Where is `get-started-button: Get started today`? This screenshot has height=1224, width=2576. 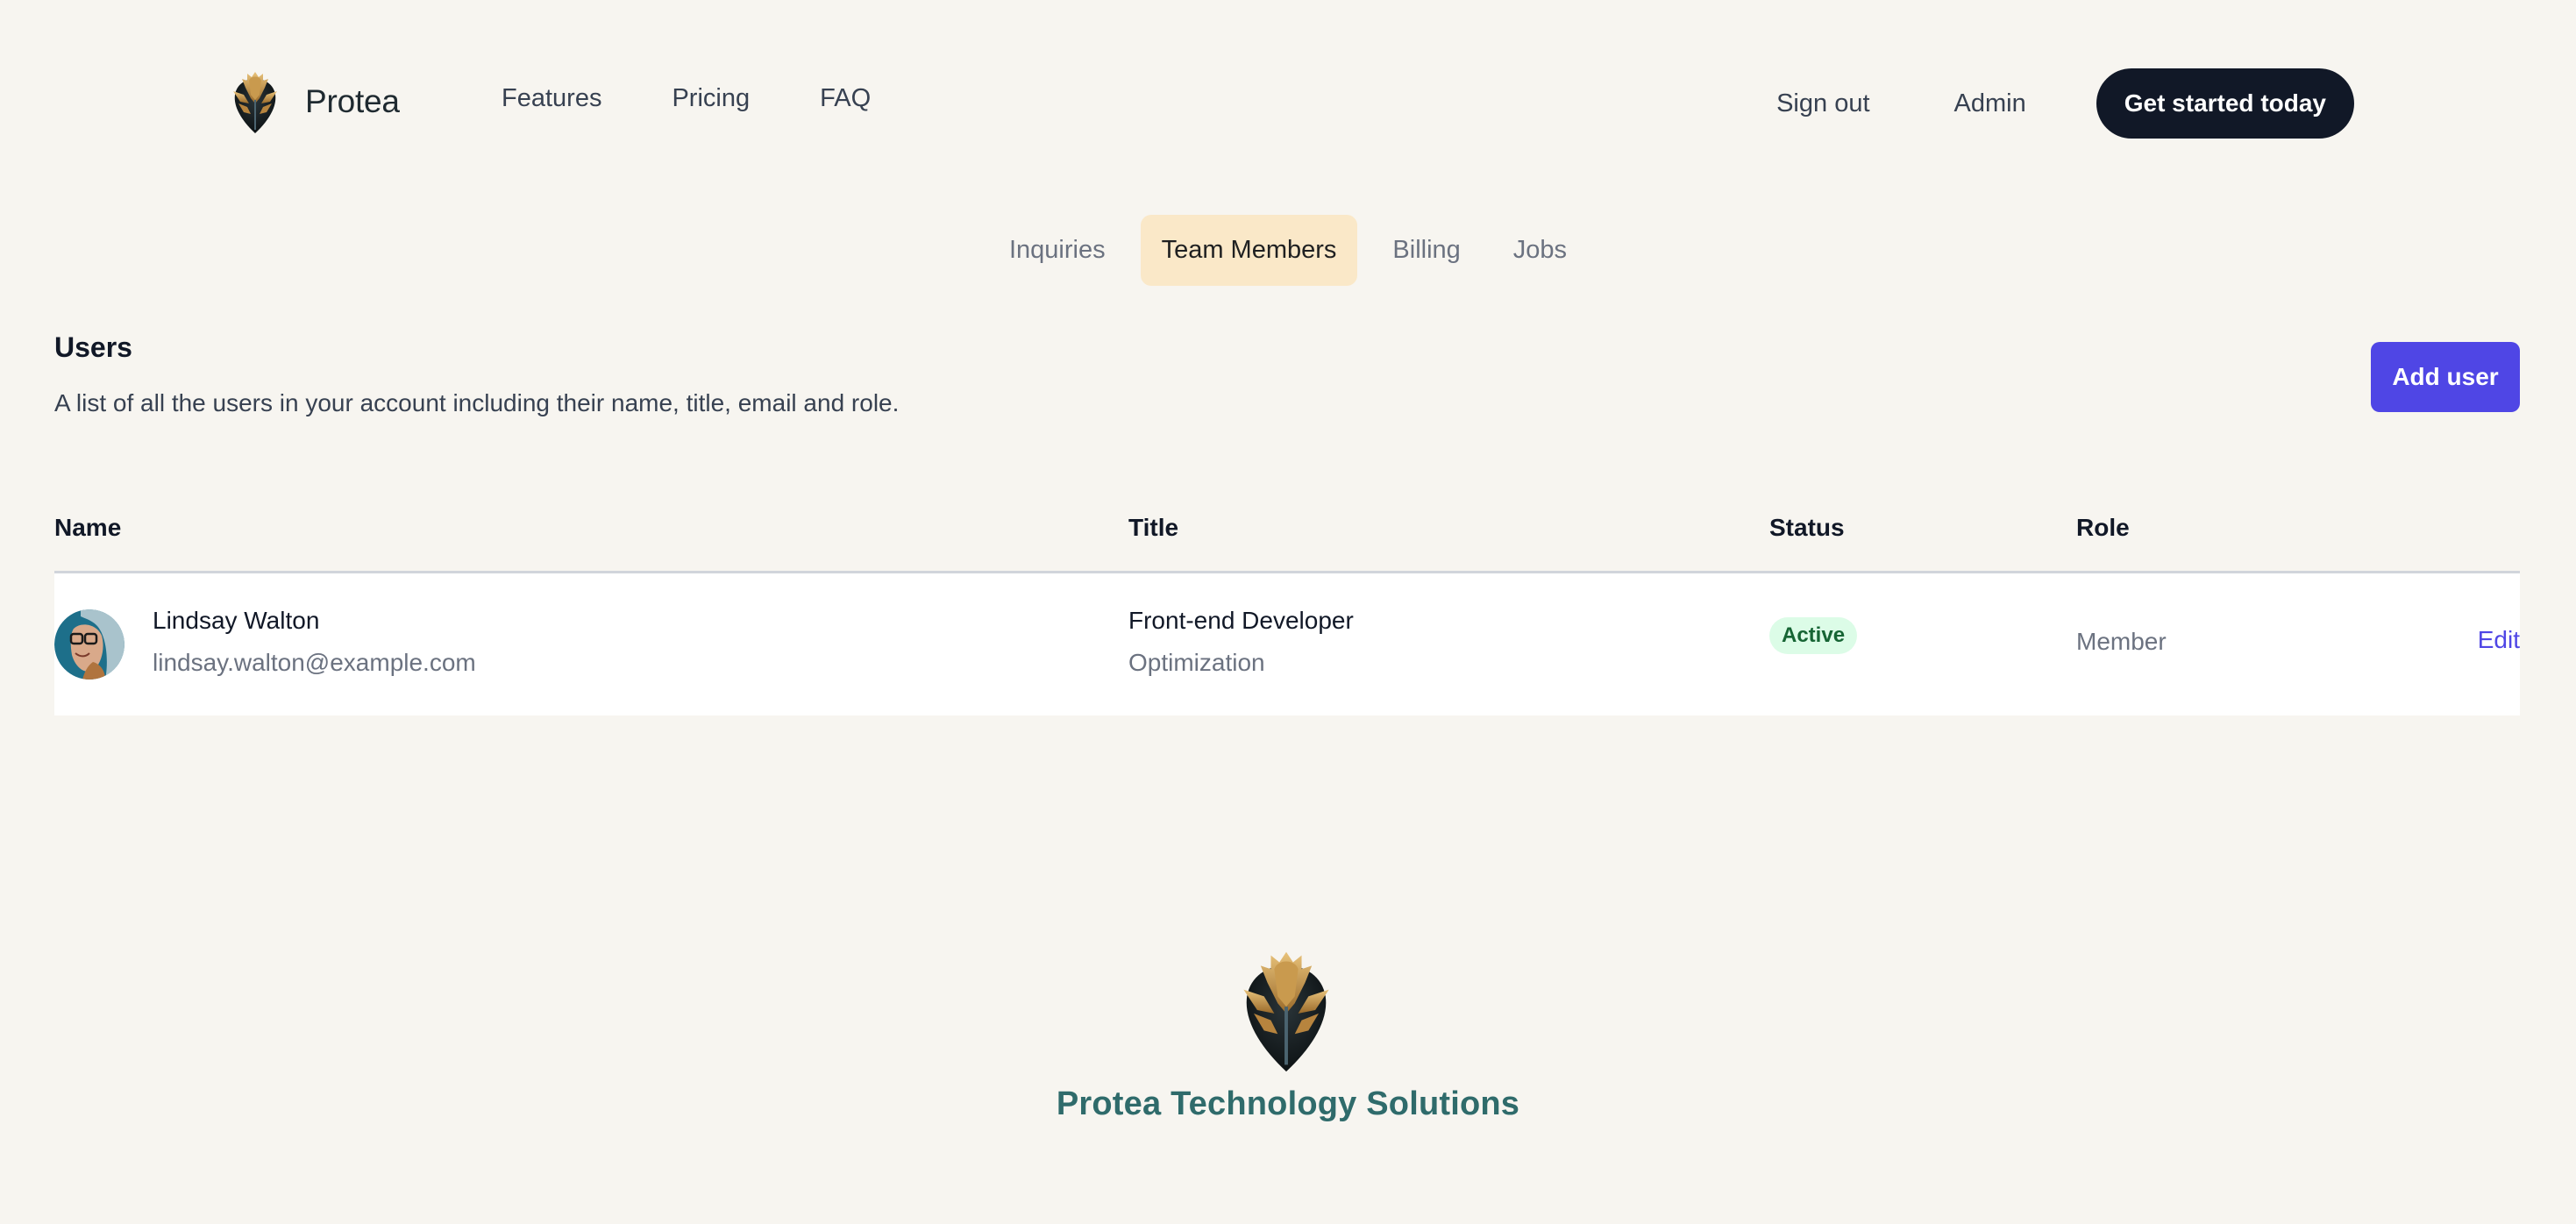 get-started-button: Get started today is located at coordinates (2225, 103).